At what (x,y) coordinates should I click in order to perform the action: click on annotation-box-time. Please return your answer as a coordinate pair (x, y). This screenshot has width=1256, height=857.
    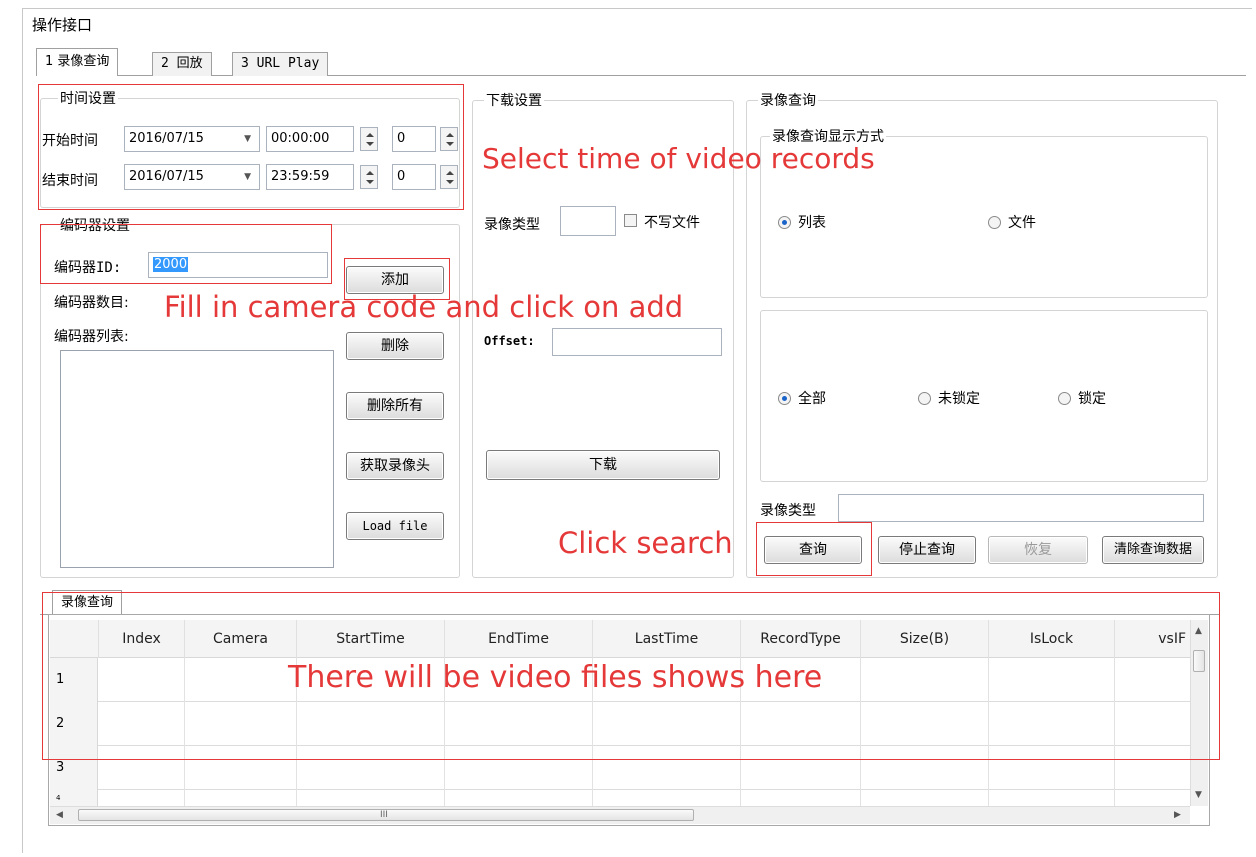
    Looking at the image, I should click on (251, 147).